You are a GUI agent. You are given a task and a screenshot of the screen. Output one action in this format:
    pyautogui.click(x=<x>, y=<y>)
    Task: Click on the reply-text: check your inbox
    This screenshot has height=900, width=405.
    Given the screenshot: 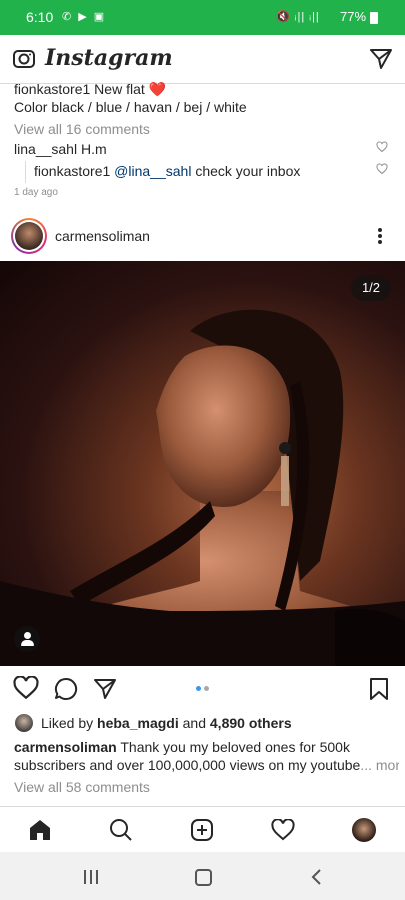 What is the action you would take?
    pyautogui.click(x=248, y=171)
    